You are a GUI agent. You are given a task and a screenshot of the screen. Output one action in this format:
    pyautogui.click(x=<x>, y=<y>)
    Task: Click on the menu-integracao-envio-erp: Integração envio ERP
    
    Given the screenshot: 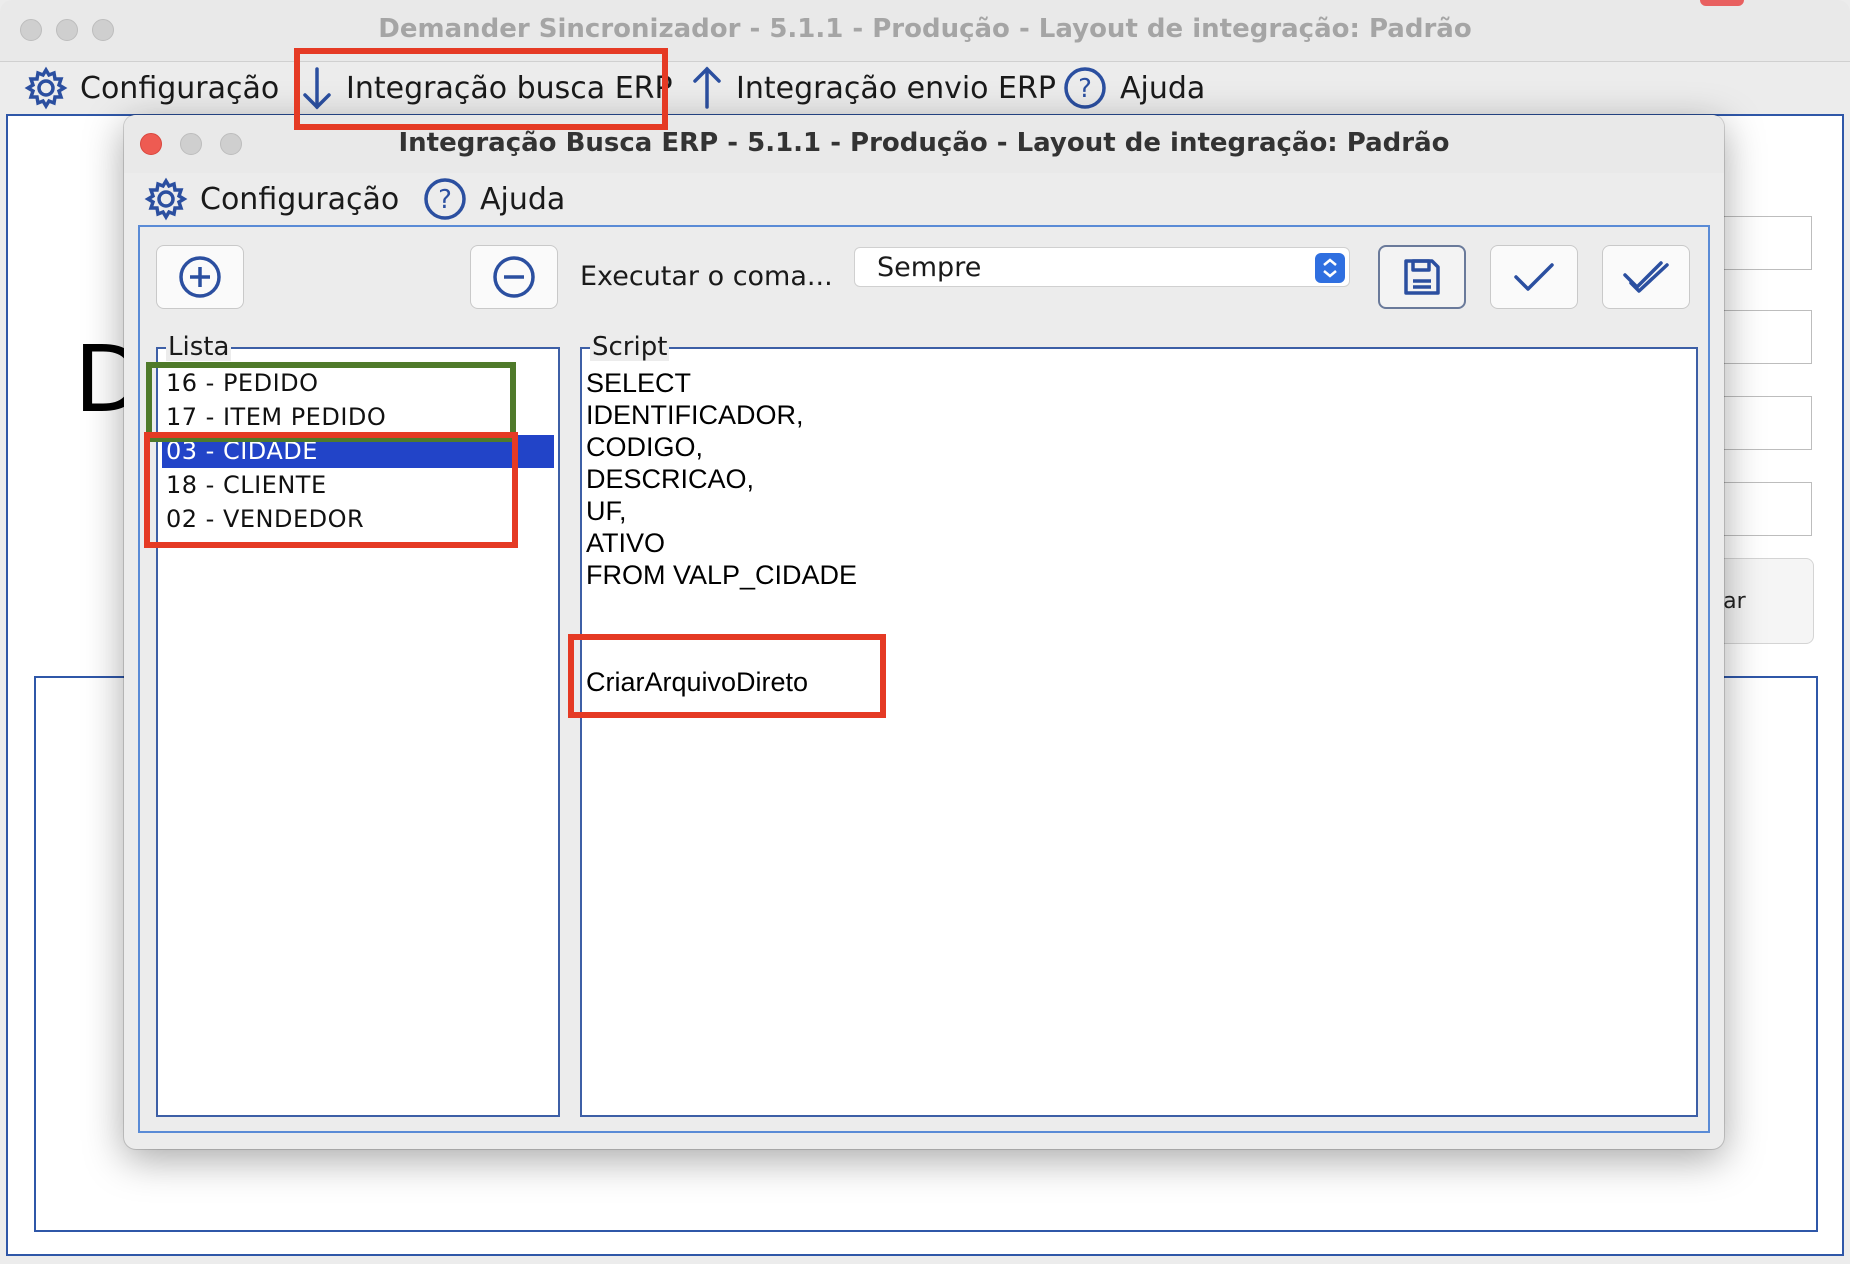 What is the action you would take?
    pyautogui.click(x=873, y=88)
    